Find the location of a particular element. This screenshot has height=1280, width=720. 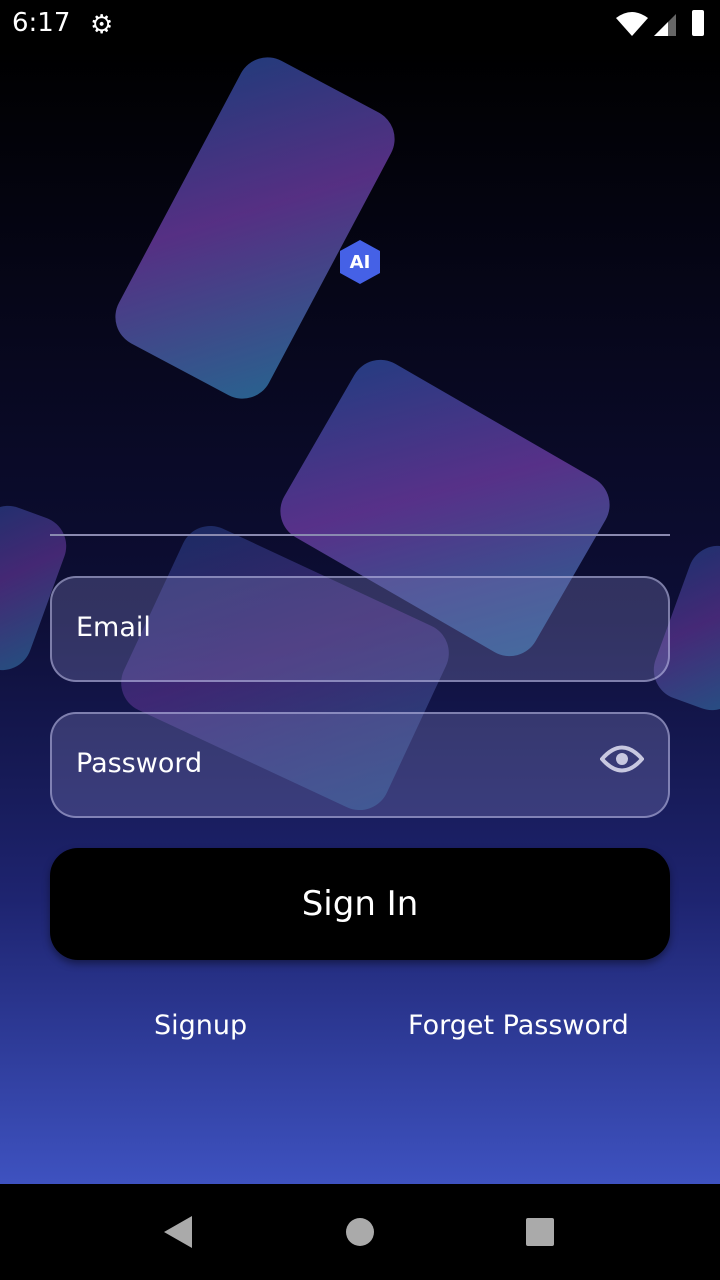

navigation-bar is located at coordinates (360, 1232).